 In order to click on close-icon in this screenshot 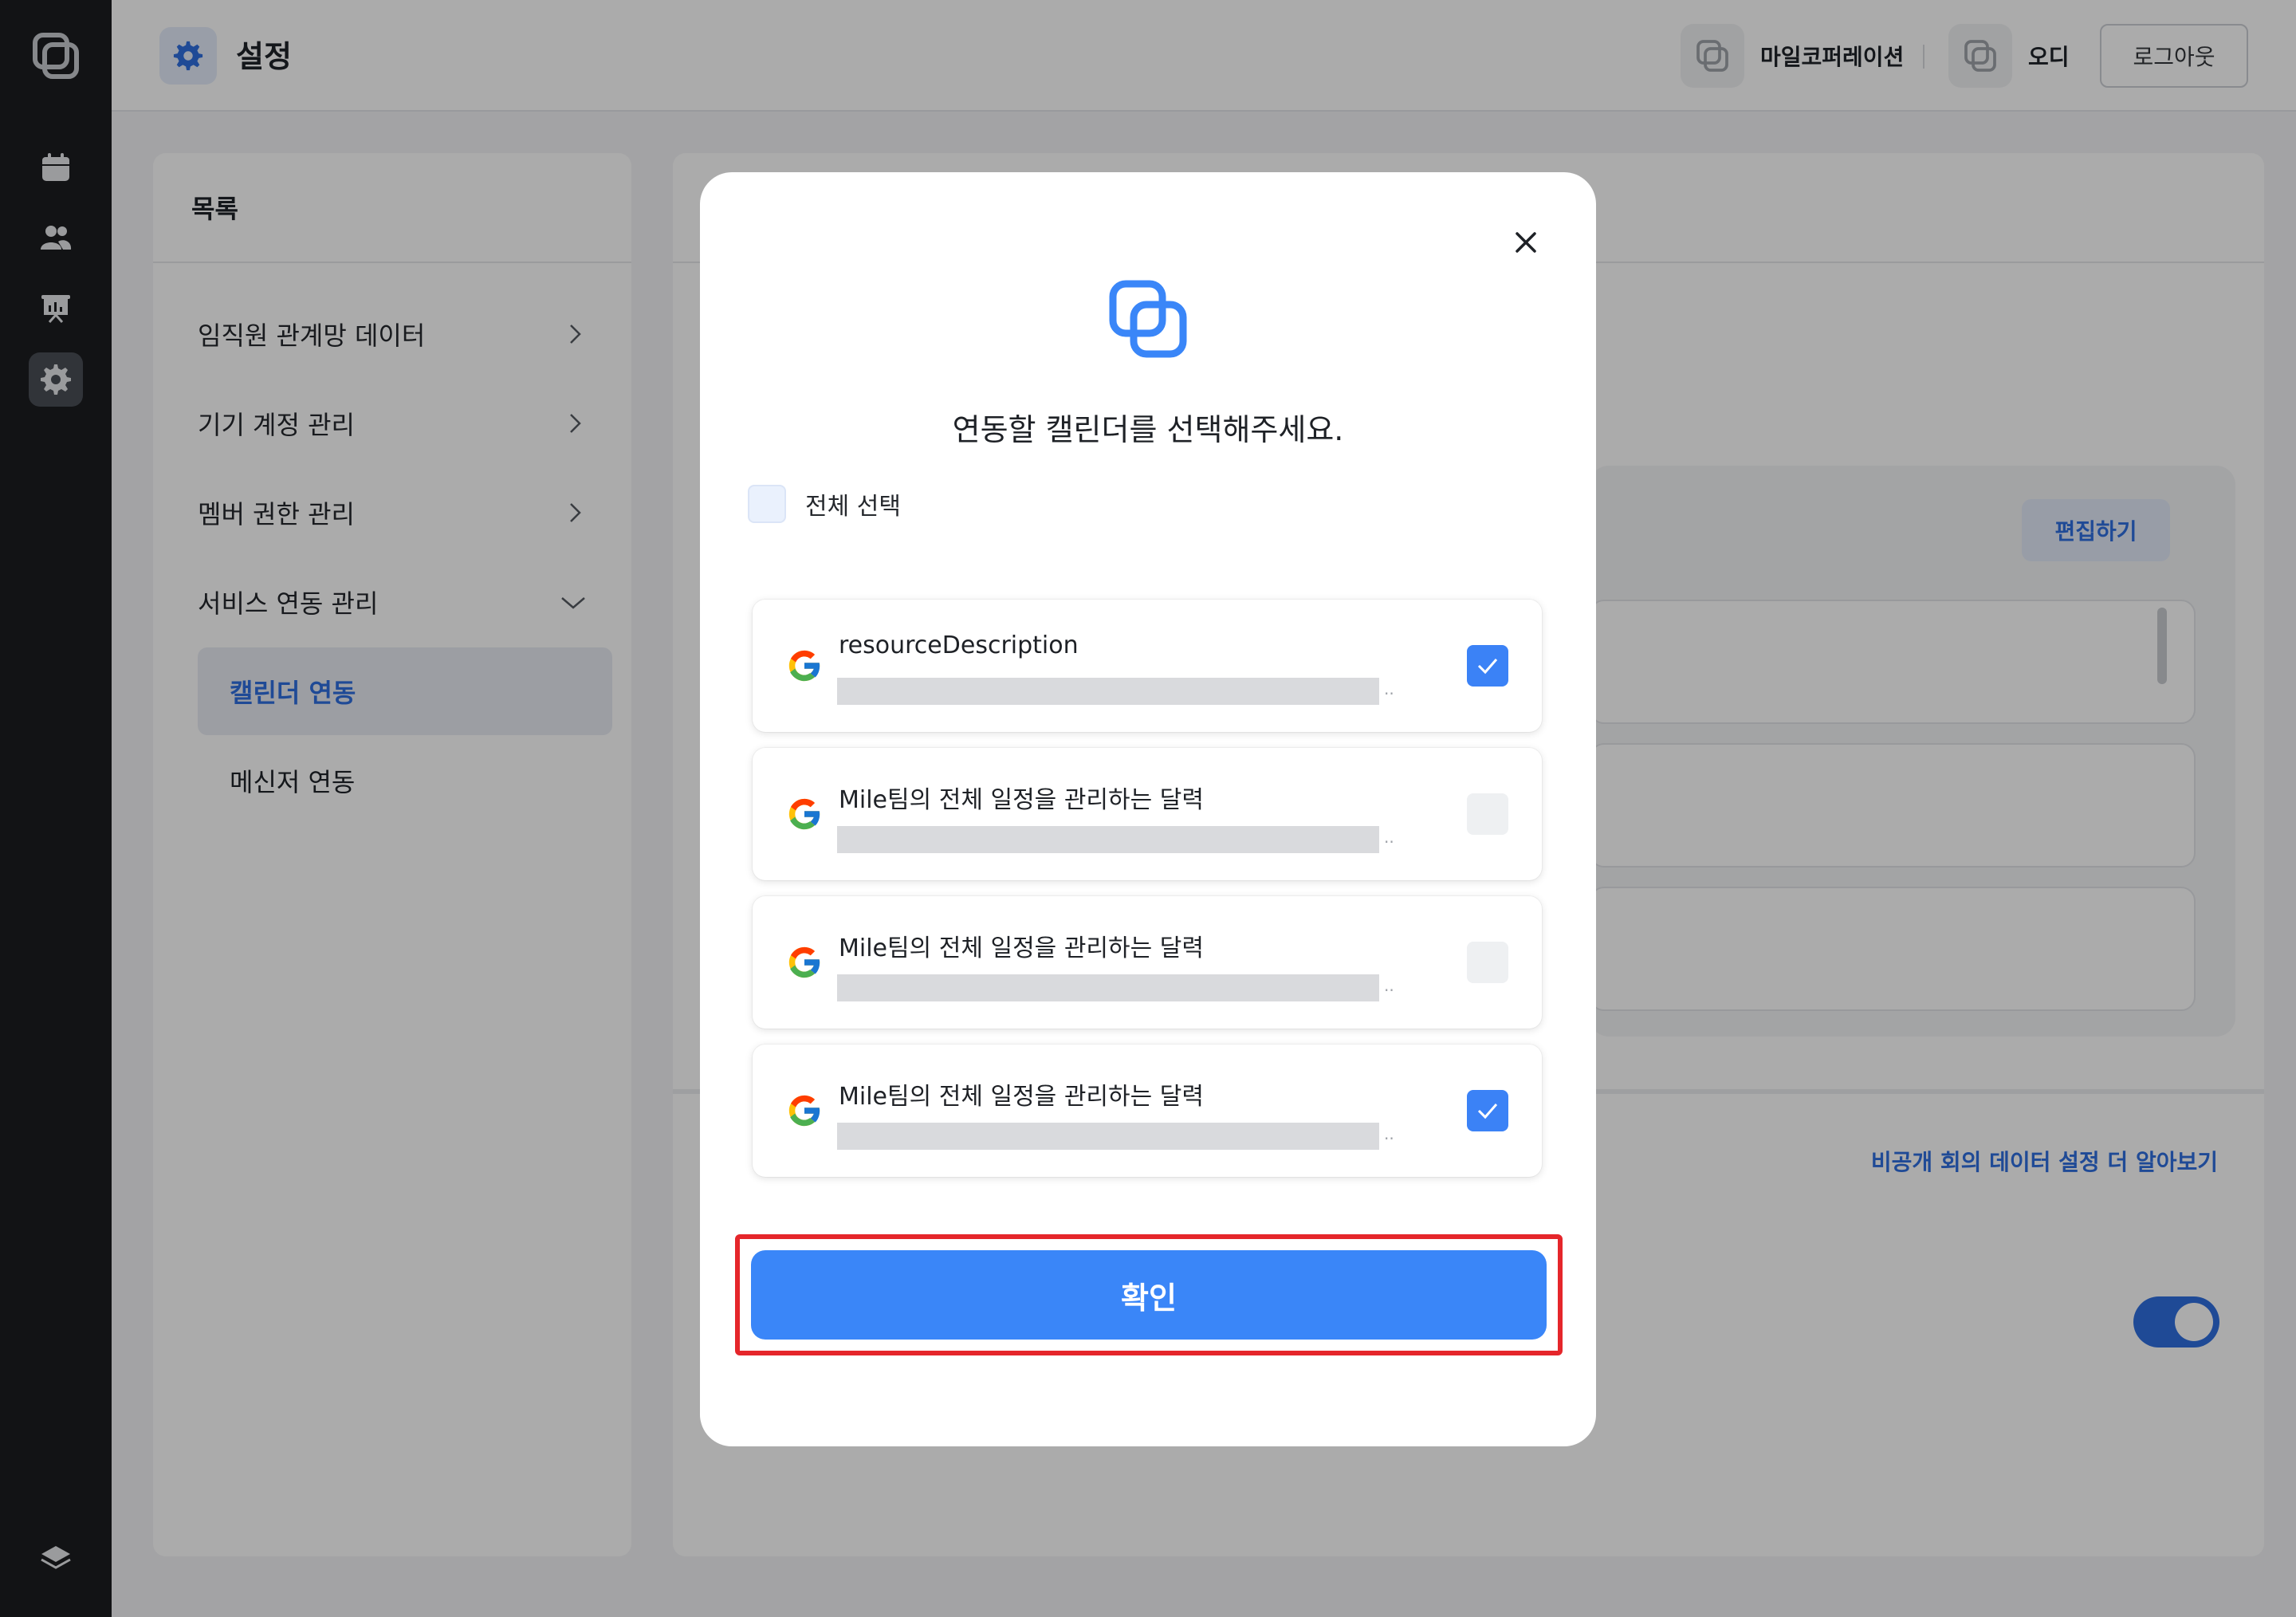, I will do `click(1526, 243)`.